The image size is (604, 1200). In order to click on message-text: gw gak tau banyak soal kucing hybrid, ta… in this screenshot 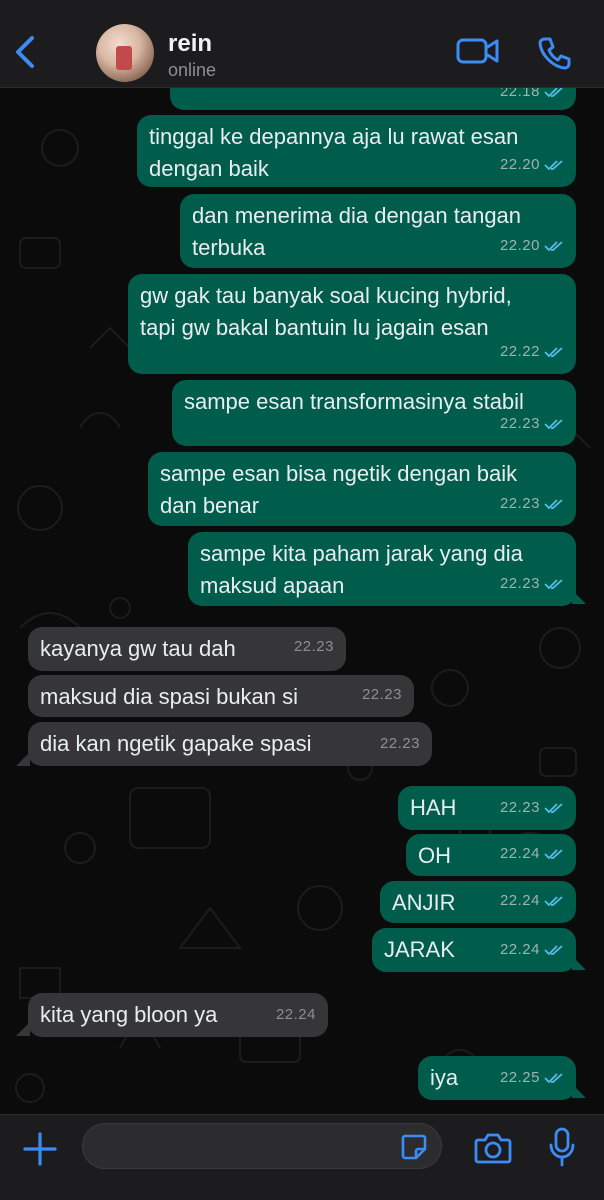, I will do `click(326, 311)`.